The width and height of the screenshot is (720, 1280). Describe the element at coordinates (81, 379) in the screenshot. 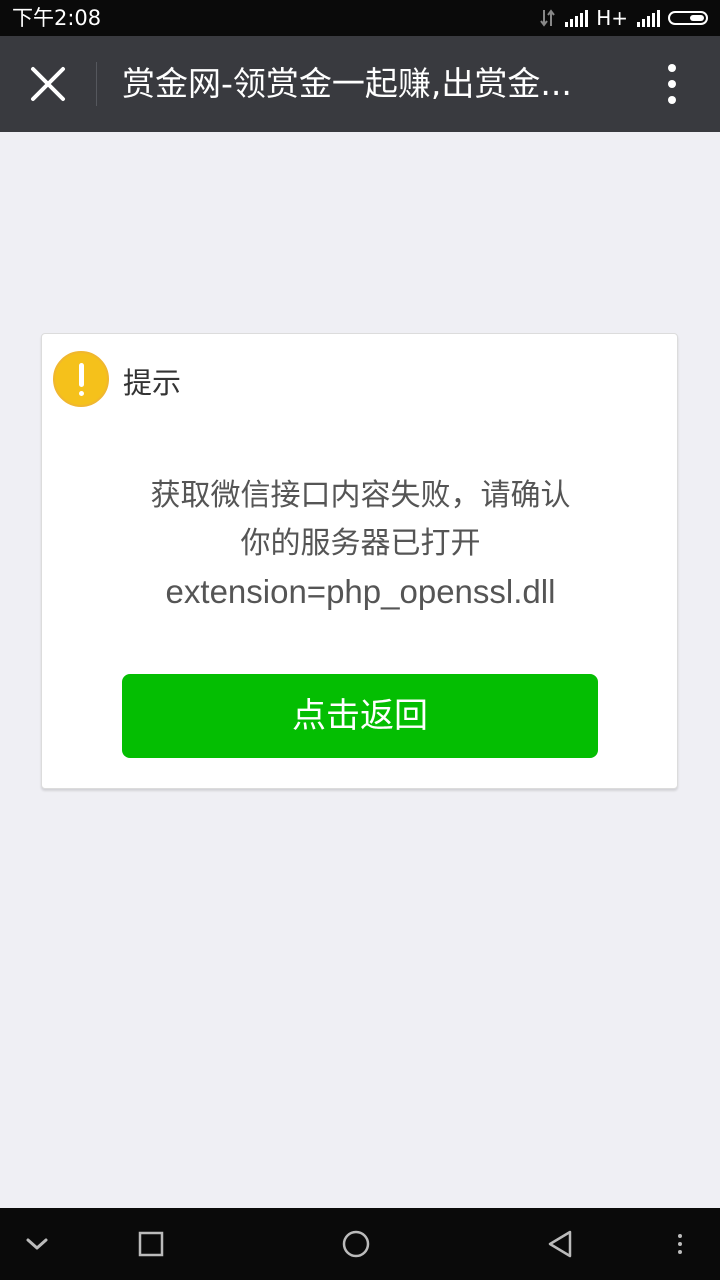

I see `warning-icon` at that location.